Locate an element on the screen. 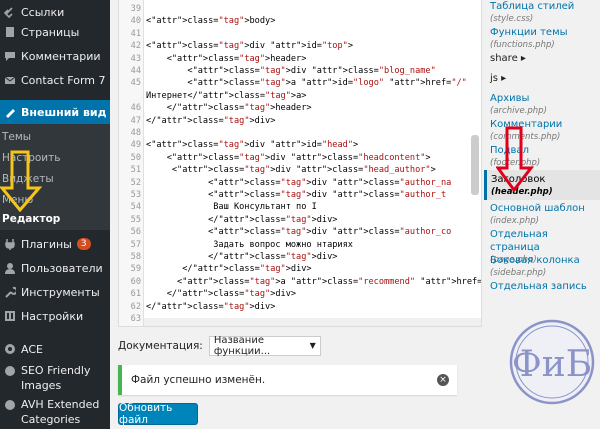 This screenshot has height=429, width=600. sidebar-item-settings: Настройки is located at coordinates (55, 316).